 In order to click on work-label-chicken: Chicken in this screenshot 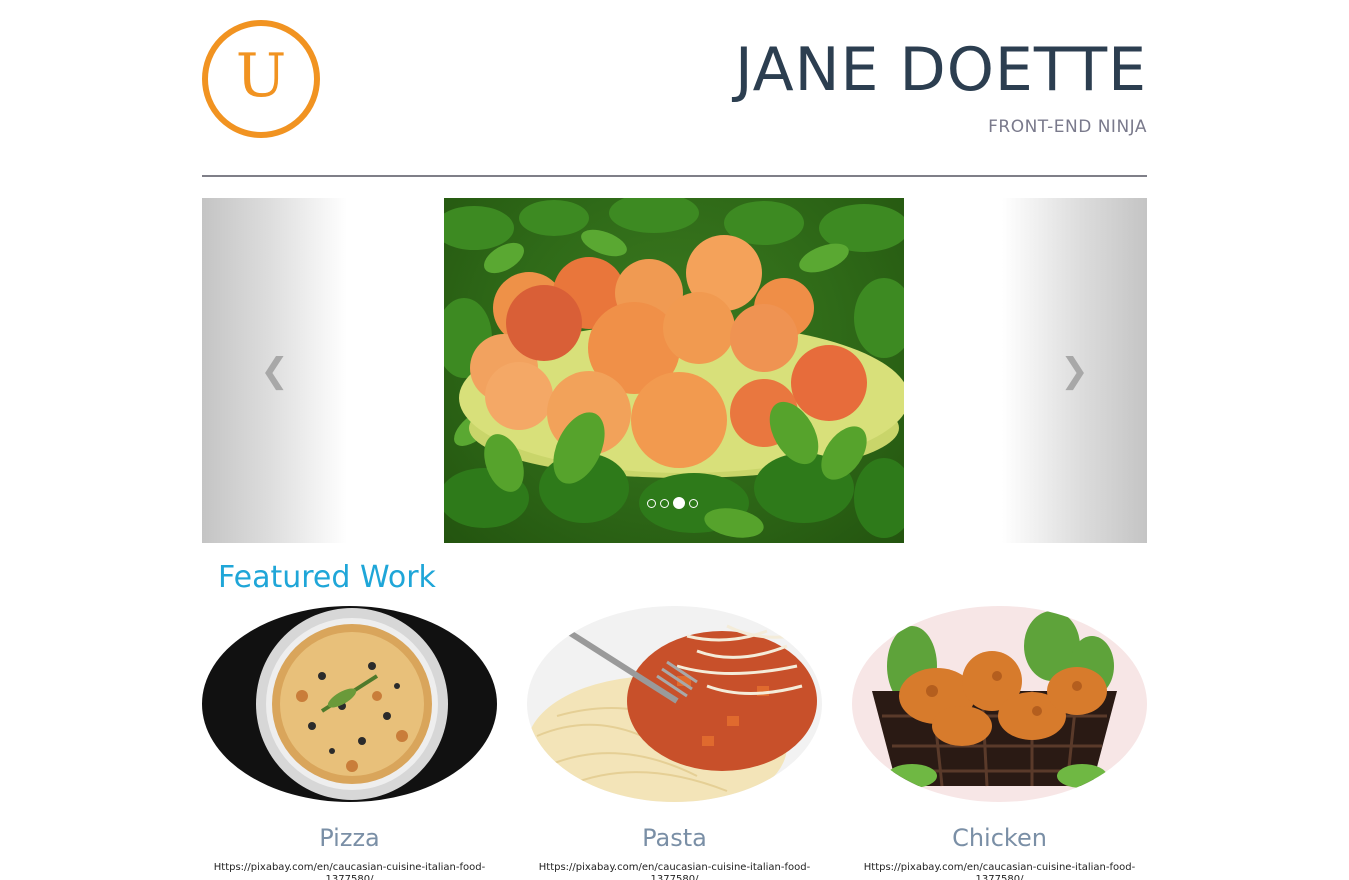, I will do `click(999, 838)`.